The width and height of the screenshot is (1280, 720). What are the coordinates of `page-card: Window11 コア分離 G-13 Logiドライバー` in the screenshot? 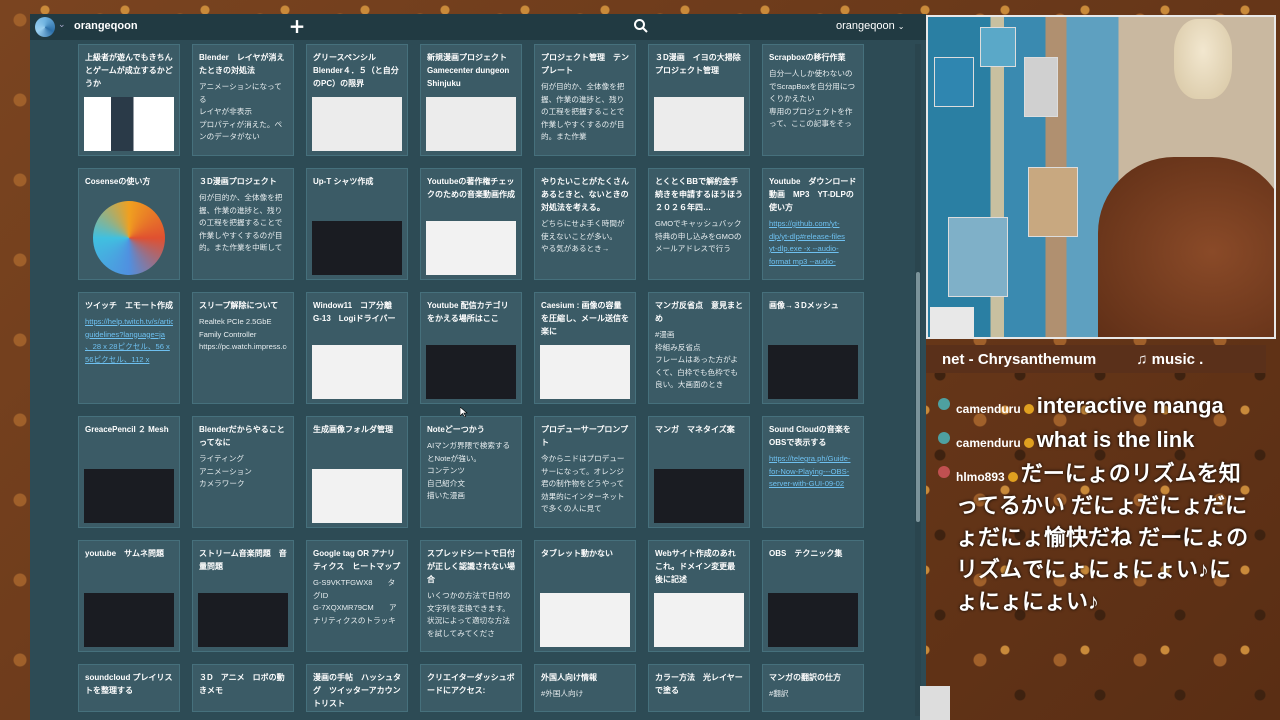 It's located at (357, 348).